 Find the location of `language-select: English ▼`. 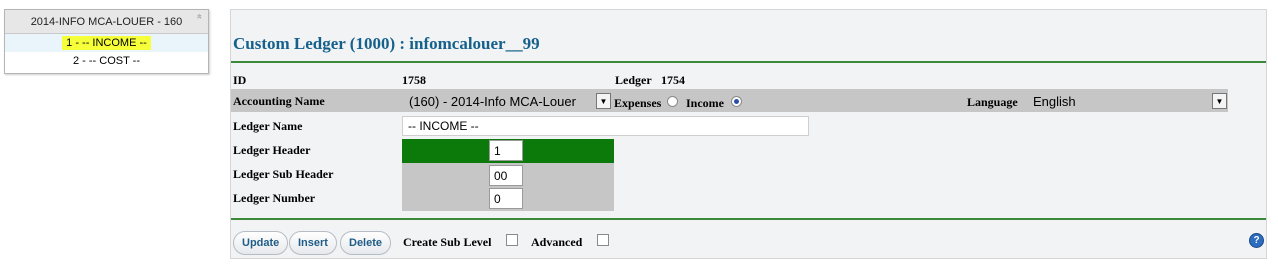

language-select: English ▼ is located at coordinates (1127, 101).